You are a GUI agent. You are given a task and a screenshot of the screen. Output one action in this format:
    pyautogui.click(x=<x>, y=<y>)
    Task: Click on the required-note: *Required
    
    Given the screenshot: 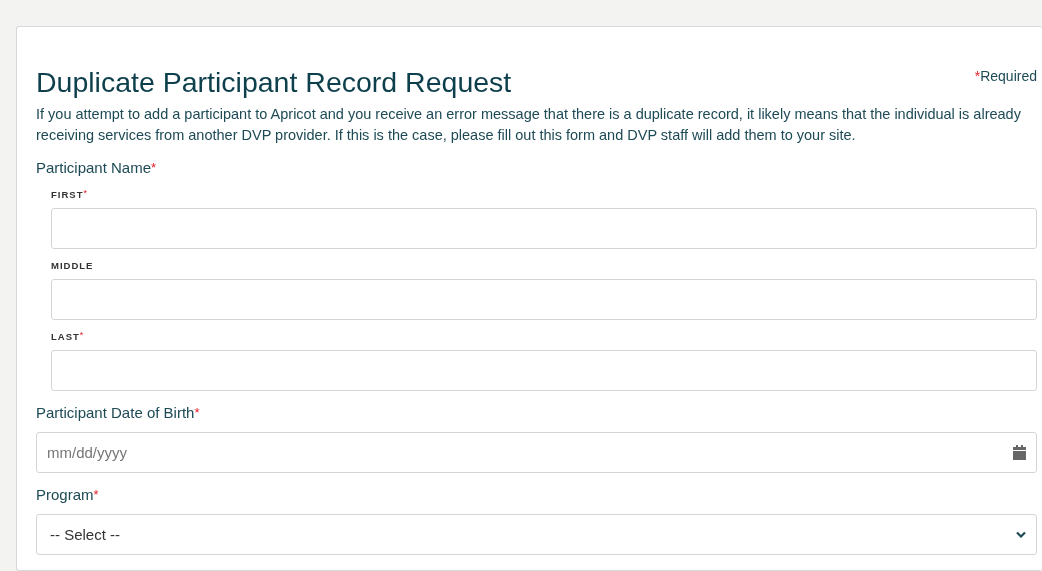 What is the action you would take?
    pyautogui.click(x=1005, y=76)
    